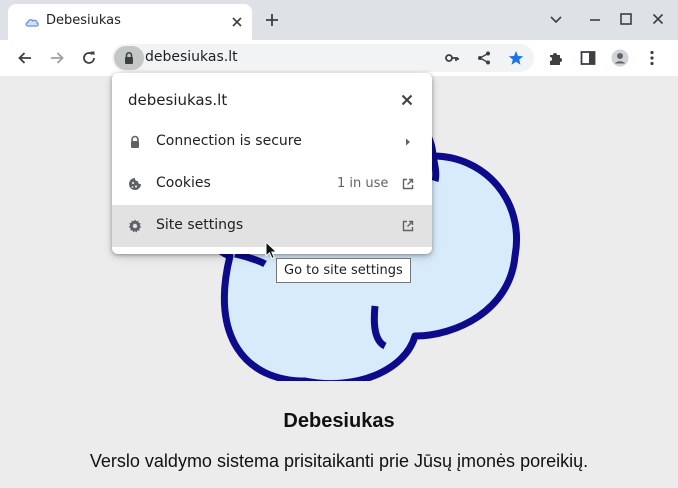  What do you see at coordinates (556, 19) in the screenshot?
I see `tab-search-chevron-icon` at bounding box center [556, 19].